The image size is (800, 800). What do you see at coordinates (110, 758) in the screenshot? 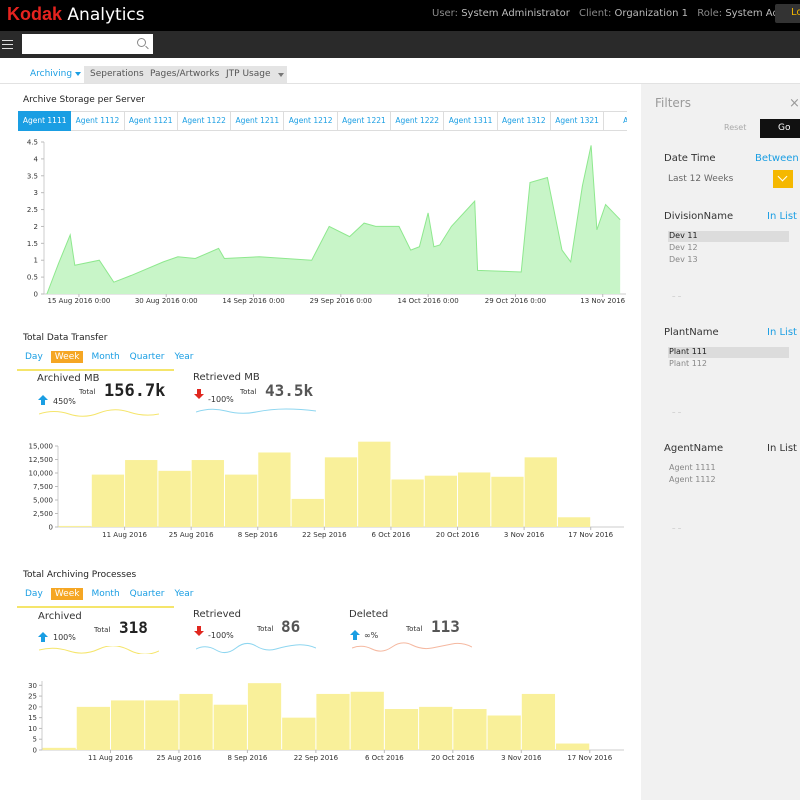
I see `x-tick-label: 11 Aug 2016` at bounding box center [110, 758].